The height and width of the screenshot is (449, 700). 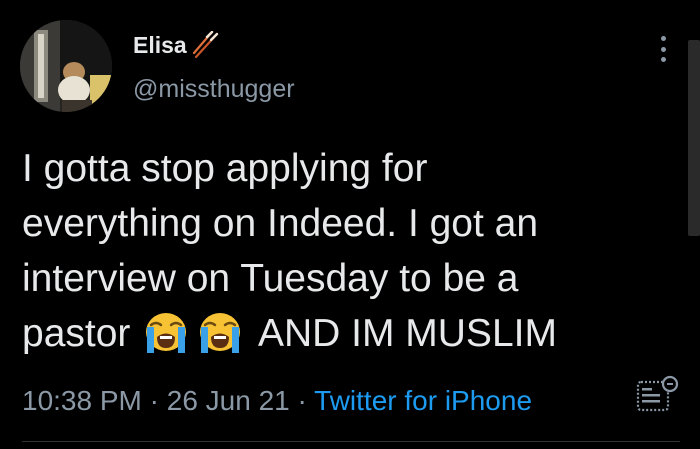 I want to click on tweet-text-line-last: pastor AND IM MUSLIM, so click(x=342, y=333).